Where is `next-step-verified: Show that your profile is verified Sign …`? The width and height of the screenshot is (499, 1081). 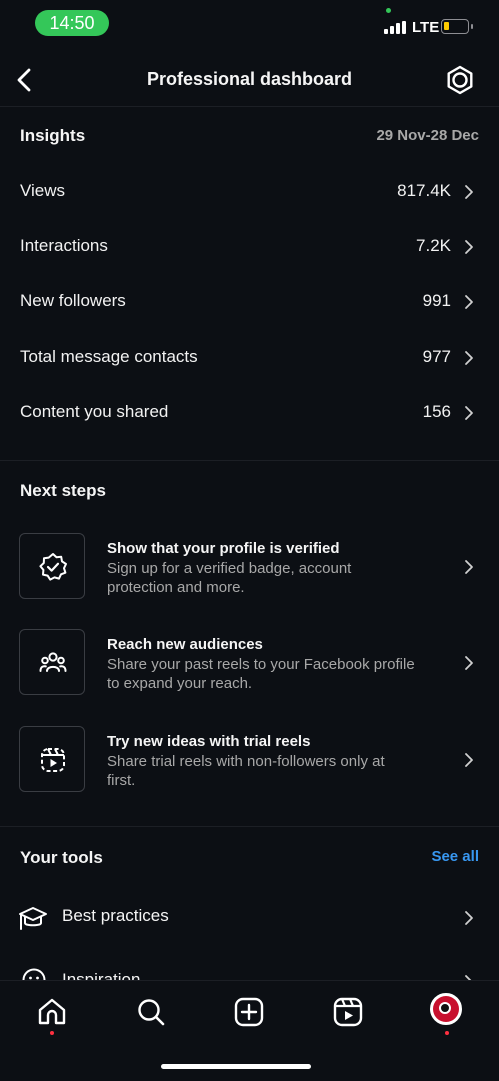 next-step-verified: Show that your profile is verified Sign … is located at coordinates (249, 568).